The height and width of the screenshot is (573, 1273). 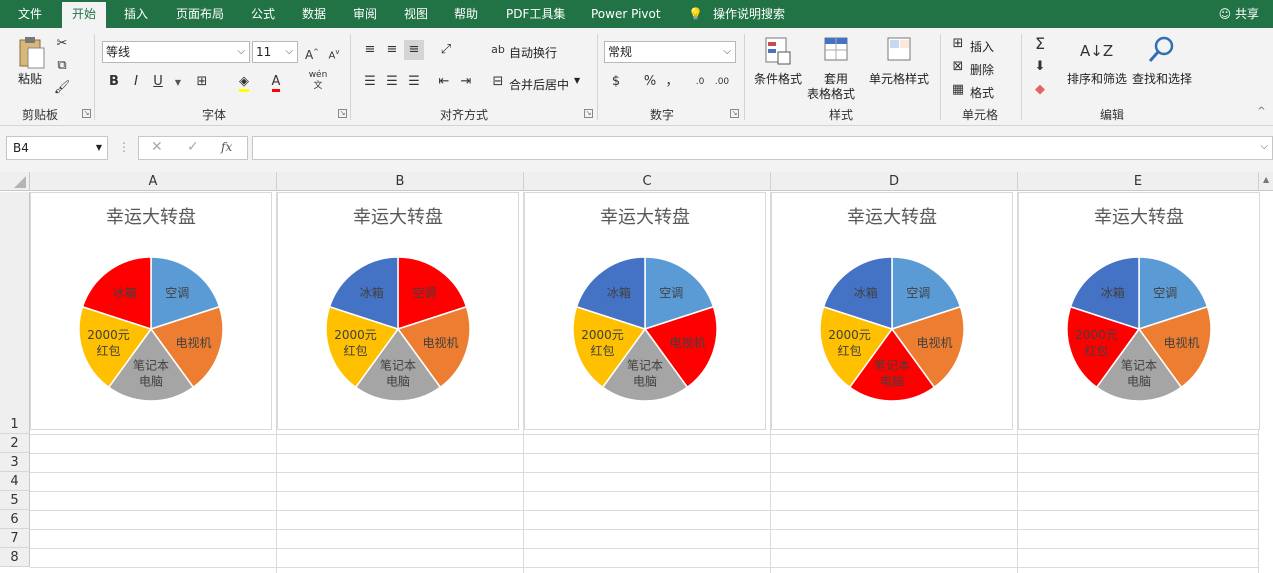 What do you see at coordinates (958, 44) in the screenshot?
I see `insert-cells-icon: ⊞` at bounding box center [958, 44].